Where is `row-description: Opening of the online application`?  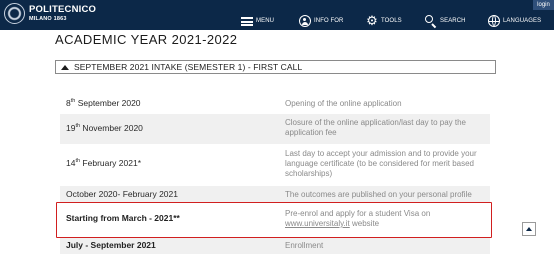
row-description: Opening of the online application is located at coordinates (343, 103).